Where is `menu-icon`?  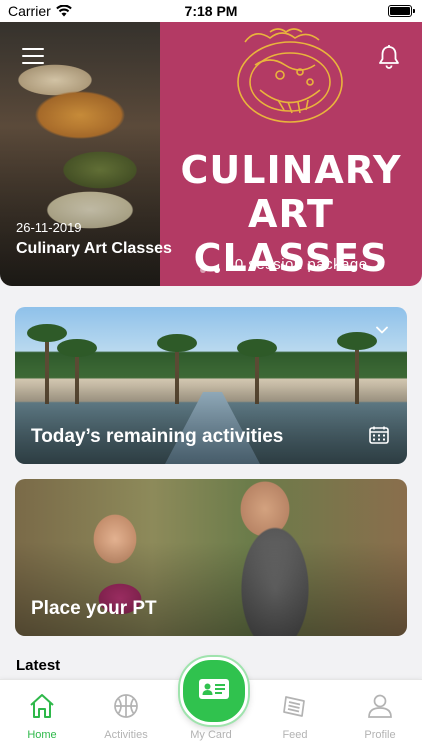 menu-icon is located at coordinates (33, 56).